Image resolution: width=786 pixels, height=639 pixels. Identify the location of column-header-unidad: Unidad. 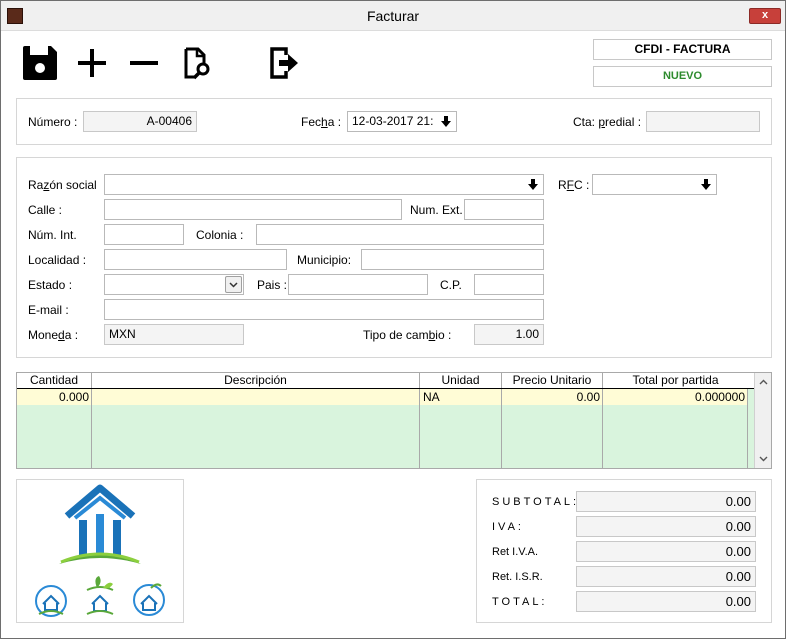
(461, 380).